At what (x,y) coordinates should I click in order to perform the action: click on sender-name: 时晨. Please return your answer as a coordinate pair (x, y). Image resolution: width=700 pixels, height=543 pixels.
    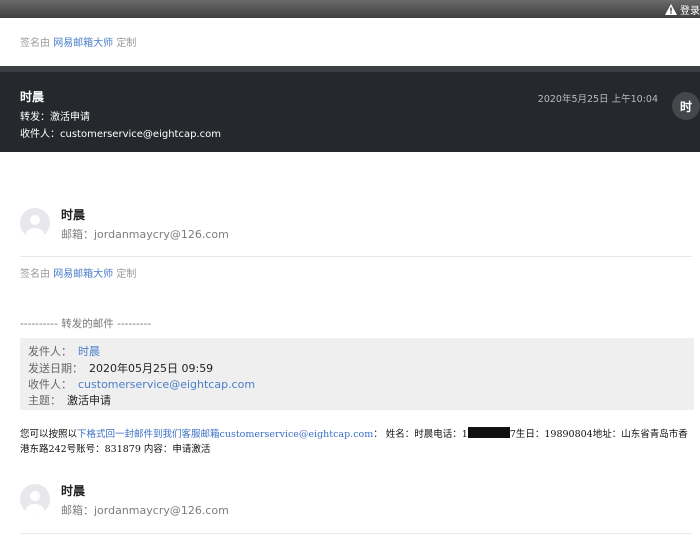
    Looking at the image, I should click on (32, 97).